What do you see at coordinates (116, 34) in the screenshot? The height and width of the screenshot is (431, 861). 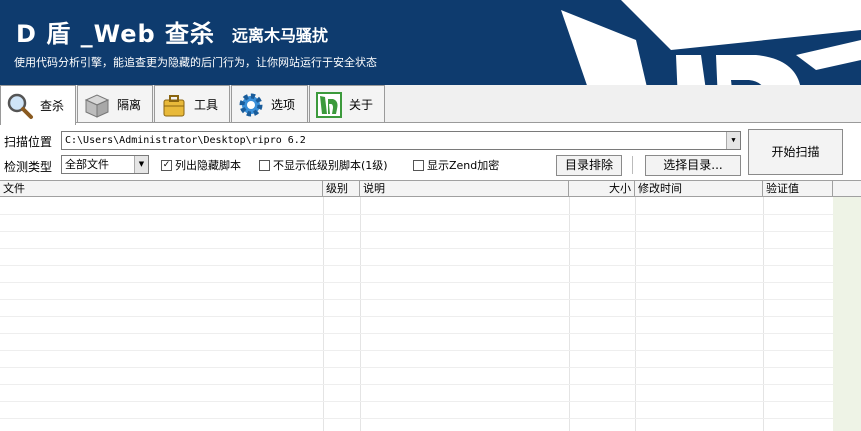 I see `app-title: D 盾 _Web 查杀` at bounding box center [116, 34].